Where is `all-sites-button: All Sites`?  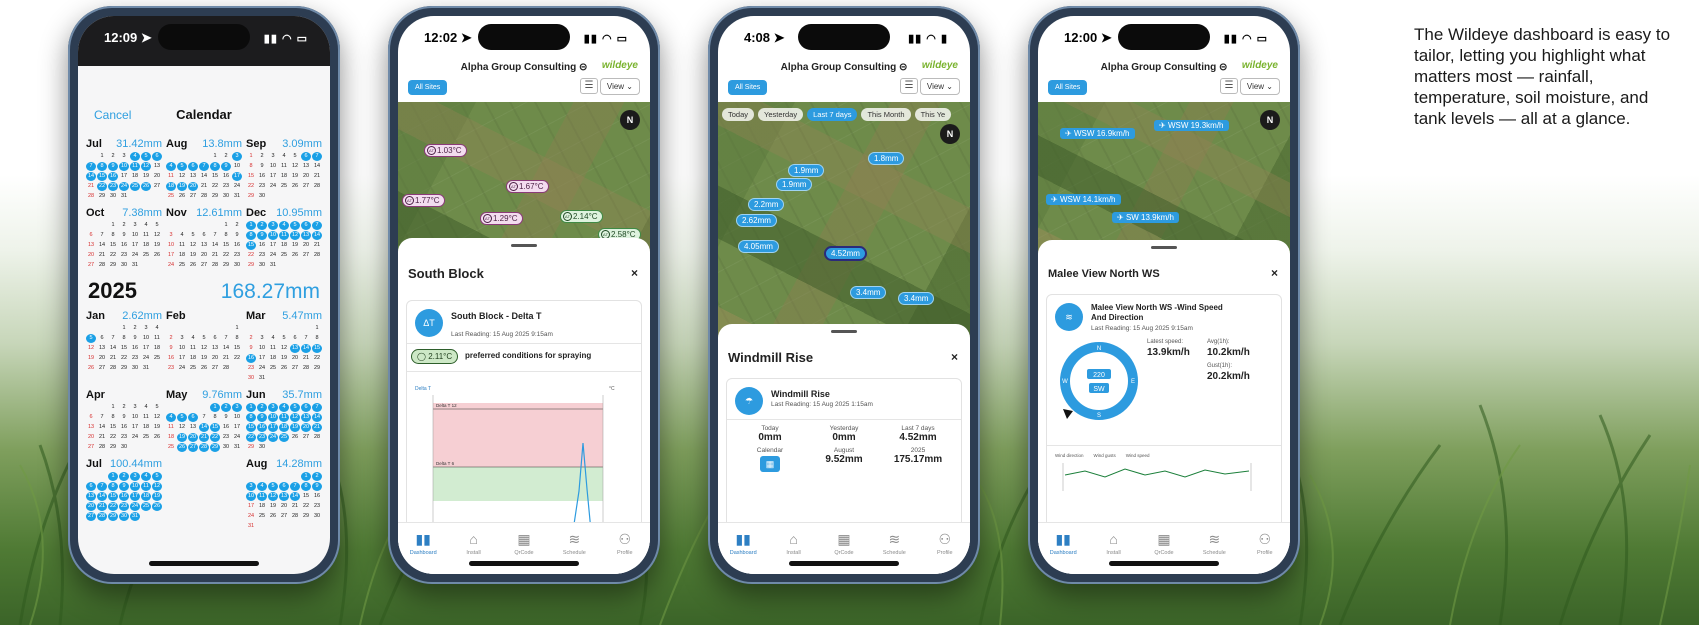
all-sites-button: All Sites is located at coordinates (428, 87).